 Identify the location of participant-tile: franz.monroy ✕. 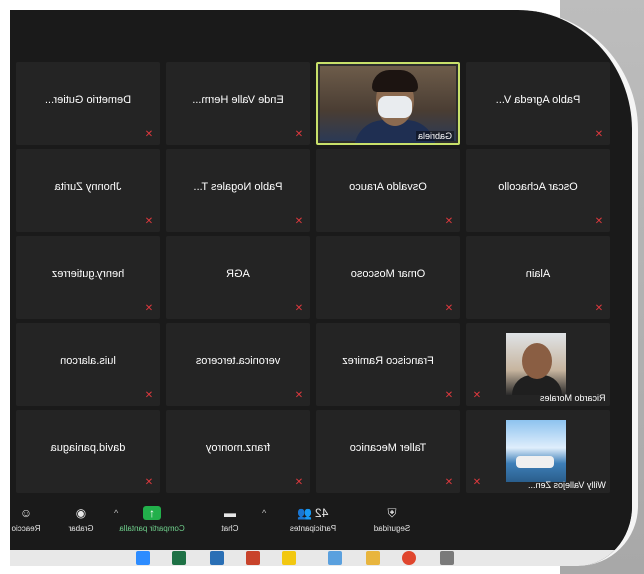
(238, 451).